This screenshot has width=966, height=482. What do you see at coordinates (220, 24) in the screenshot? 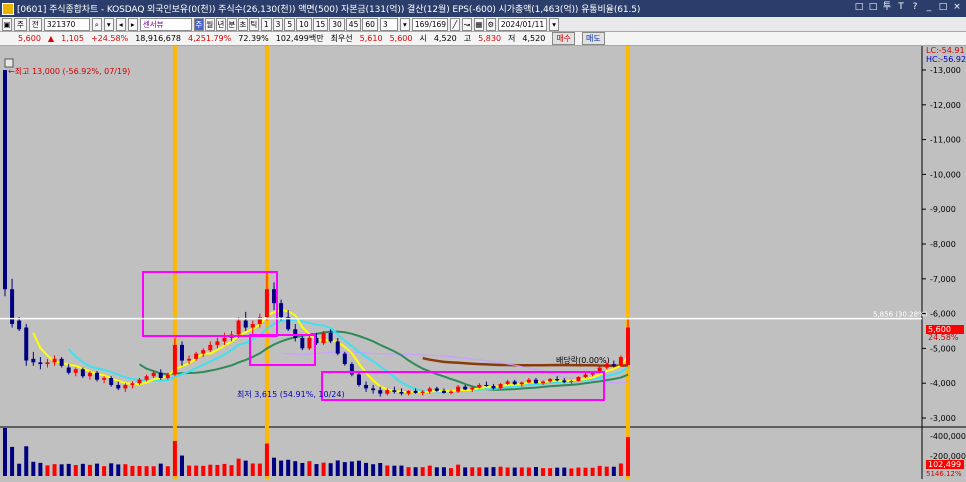
I see `period-tab-2: 년` at bounding box center [220, 24].